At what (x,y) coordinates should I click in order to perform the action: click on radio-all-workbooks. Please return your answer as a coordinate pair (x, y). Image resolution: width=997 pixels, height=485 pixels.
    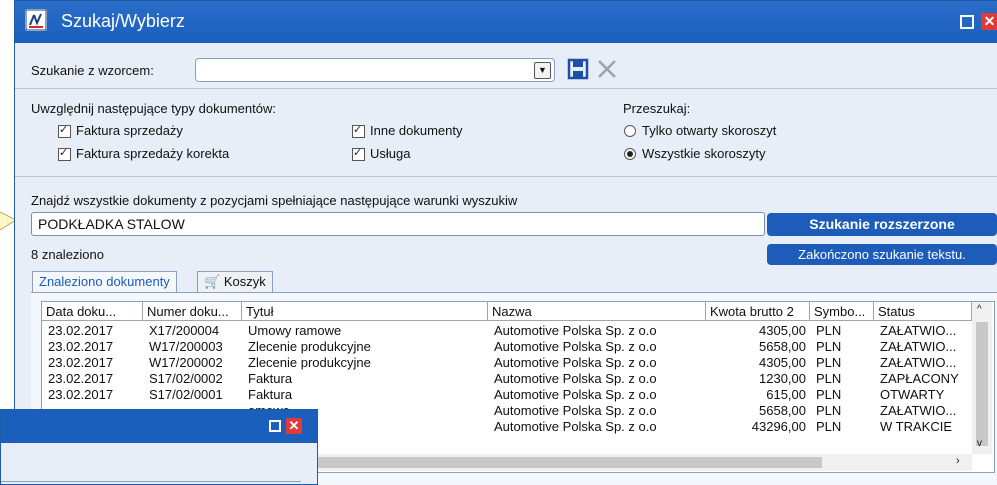
    Looking at the image, I should click on (630, 154).